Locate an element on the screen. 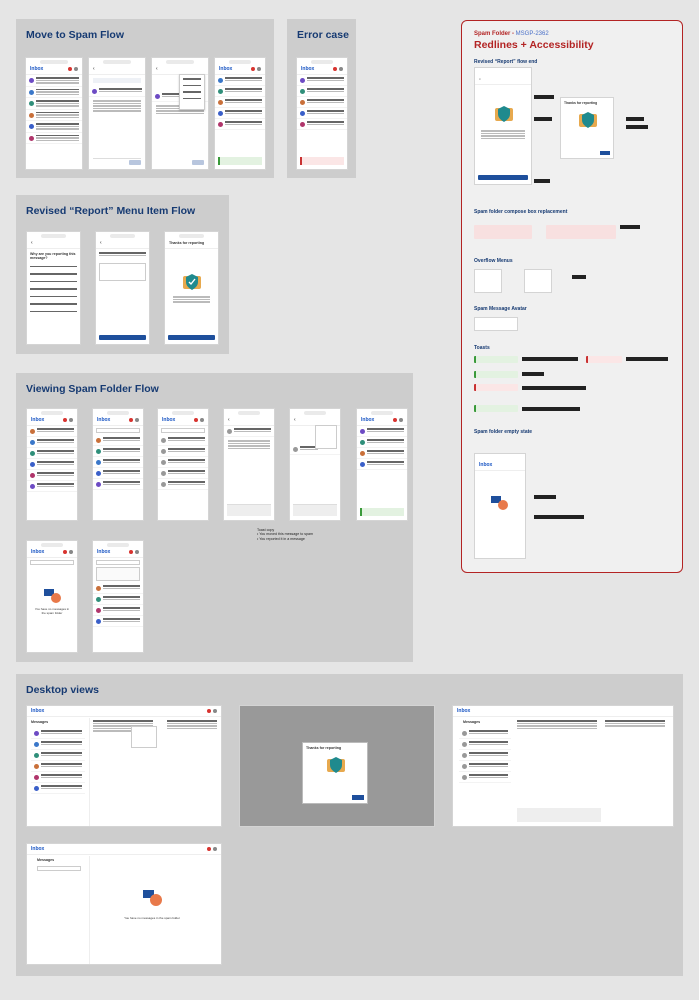 The image size is (699, 1000). overflow-menu is located at coordinates (192, 92).